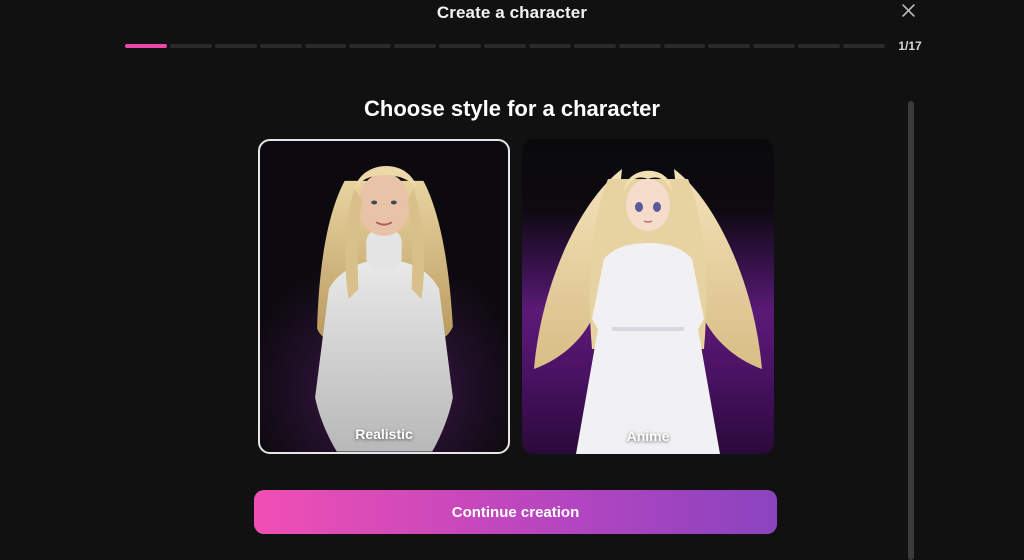 This screenshot has height=560, width=1024. Describe the element at coordinates (384, 309) in the screenshot. I see `realistic-style-image` at that location.